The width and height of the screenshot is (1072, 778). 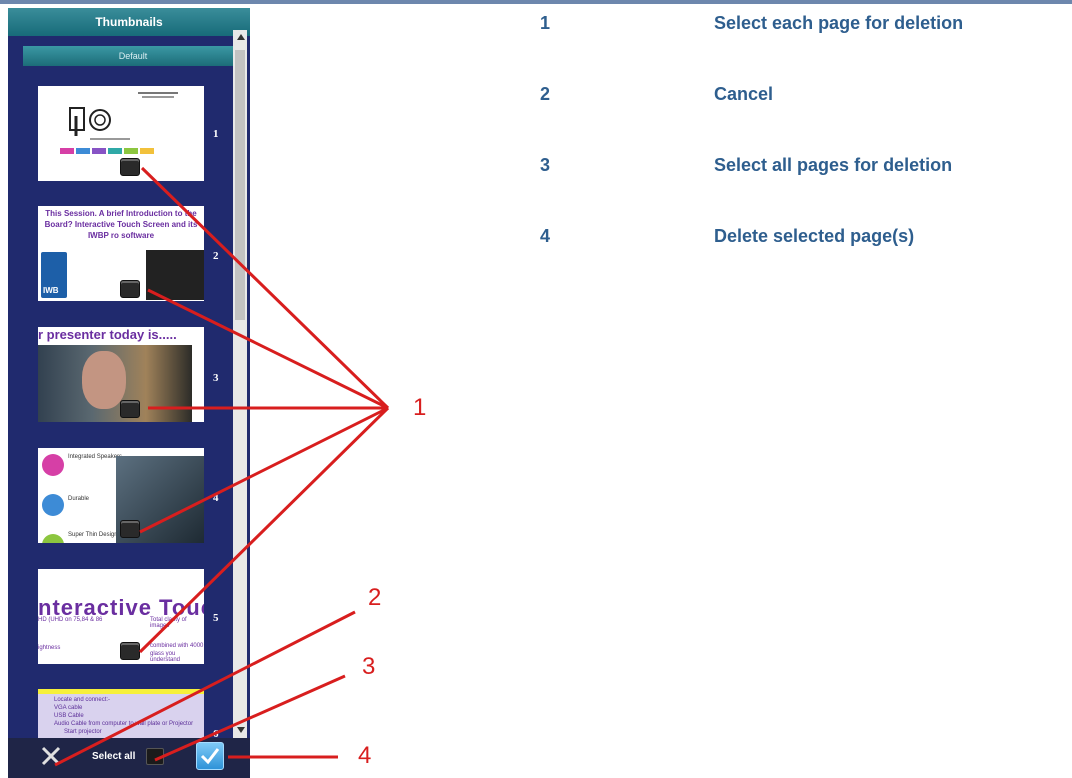 What do you see at coordinates (93, 535) in the screenshot?
I see `page-4-item-3: Super Thin Design` at bounding box center [93, 535].